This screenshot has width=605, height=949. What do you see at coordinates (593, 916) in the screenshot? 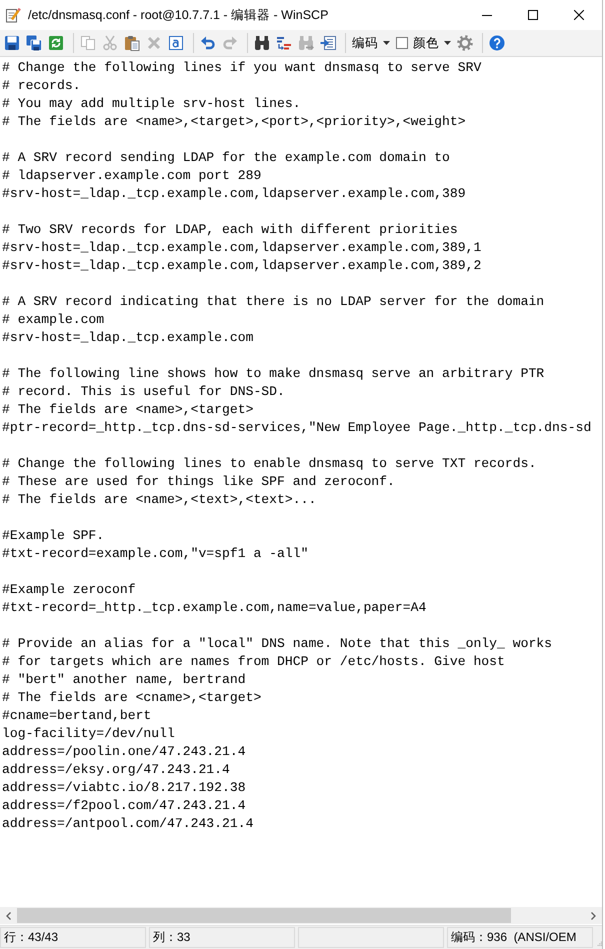
I see `scroll-right-icon` at bounding box center [593, 916].